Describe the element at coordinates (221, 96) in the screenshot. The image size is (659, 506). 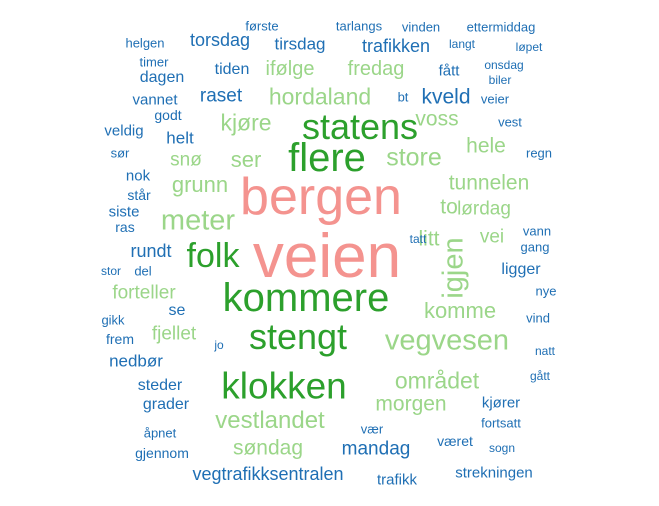
I see `word-40: raset` at that location.